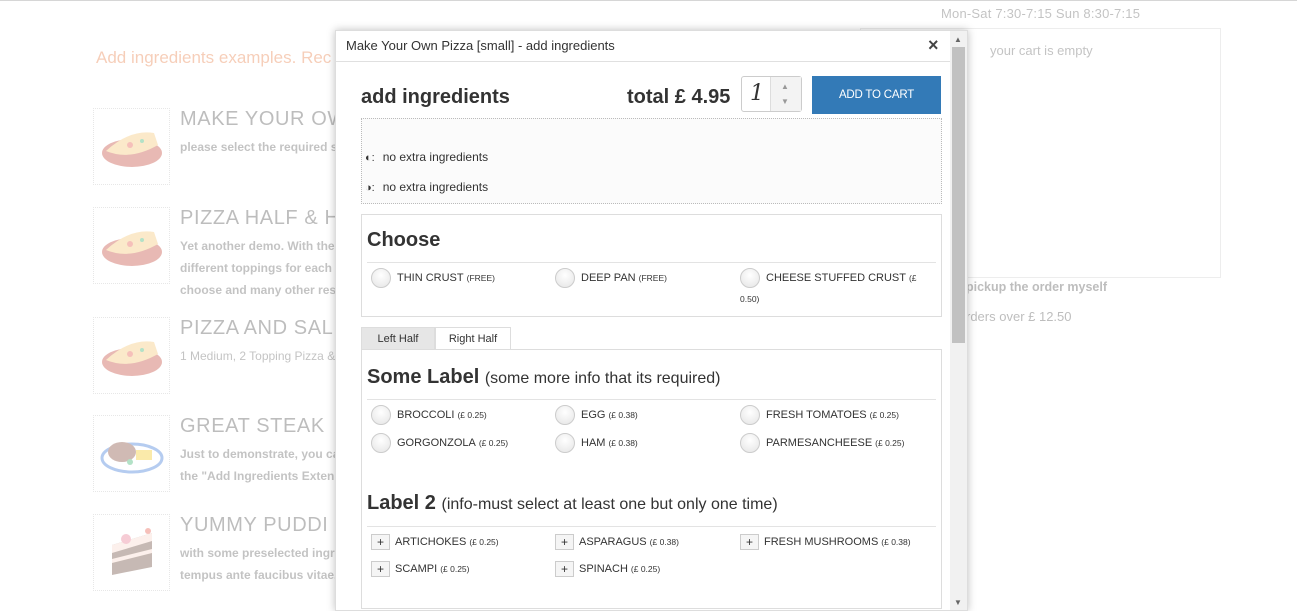 Image resolution: width=1297 pixels, height=611 pixels. What do you see at coordinates (933, 45) in the screenshot?
I see `close-icon: ×` at bounding box center [933, 45].